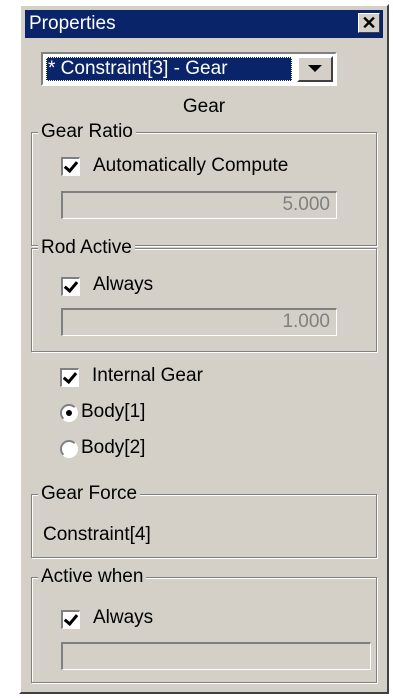  Describe the element at coordinates (147, 376) in the screenshot. I see `internal-gear-label: Internal Gear` at that location.